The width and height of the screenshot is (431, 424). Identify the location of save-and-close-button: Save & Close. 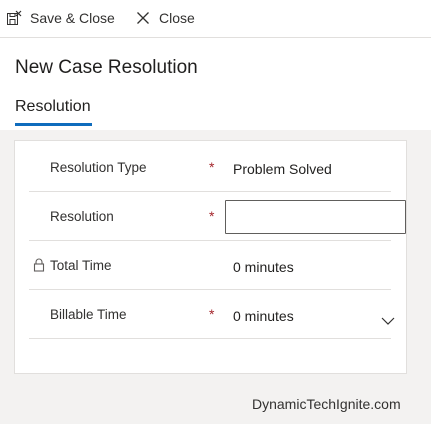
(60, 18).